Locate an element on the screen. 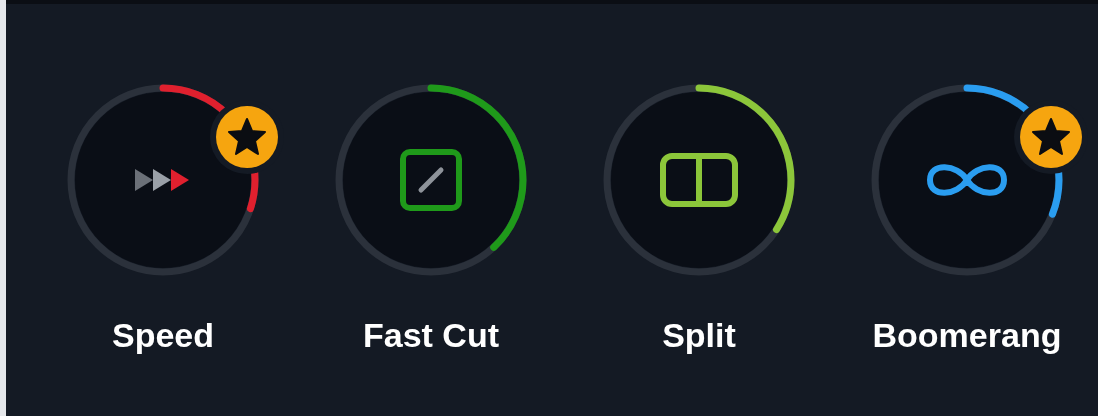 This screenshot has width=1098, height=416. effect-label: Split is located at coordinates (699, 335).